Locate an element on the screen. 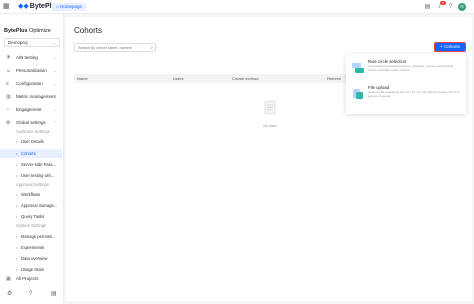  empty-document-icon is located at coordinates (270, 107).